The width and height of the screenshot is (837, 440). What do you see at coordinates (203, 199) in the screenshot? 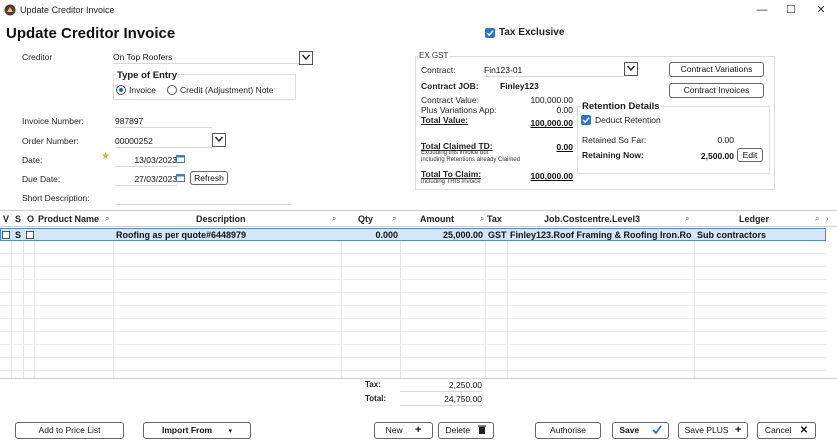
I see `short-description-field` at bounding box center [203, 199].